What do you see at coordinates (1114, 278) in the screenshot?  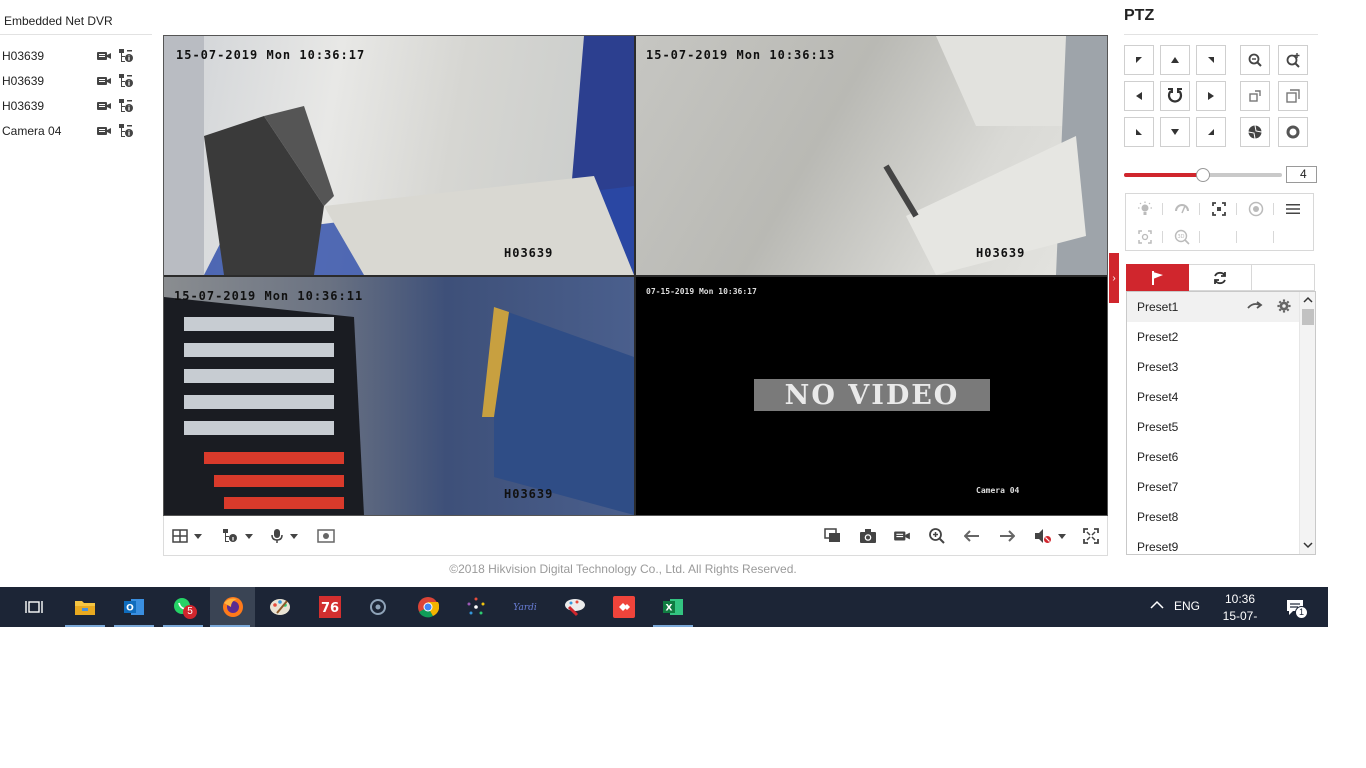 I see `panel-collapse-handle: ›` at bounding box center [1114, 278].